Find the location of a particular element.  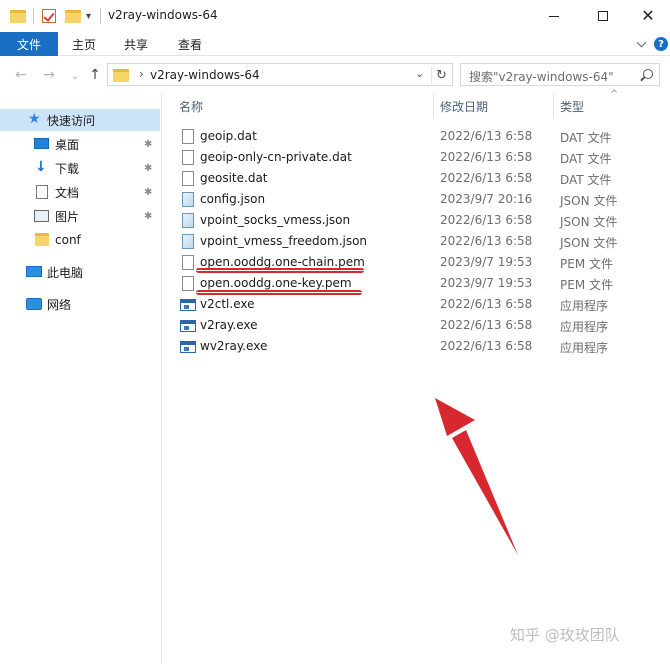

sidebar-item-documents: 文档 ✱ is located at coordinates (80, 192).